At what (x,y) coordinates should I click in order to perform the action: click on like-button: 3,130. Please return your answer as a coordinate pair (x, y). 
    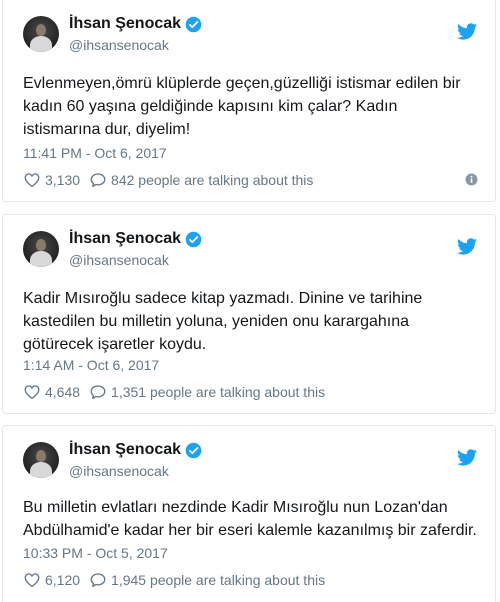
    Looking at the image, I should click on (51, 180).